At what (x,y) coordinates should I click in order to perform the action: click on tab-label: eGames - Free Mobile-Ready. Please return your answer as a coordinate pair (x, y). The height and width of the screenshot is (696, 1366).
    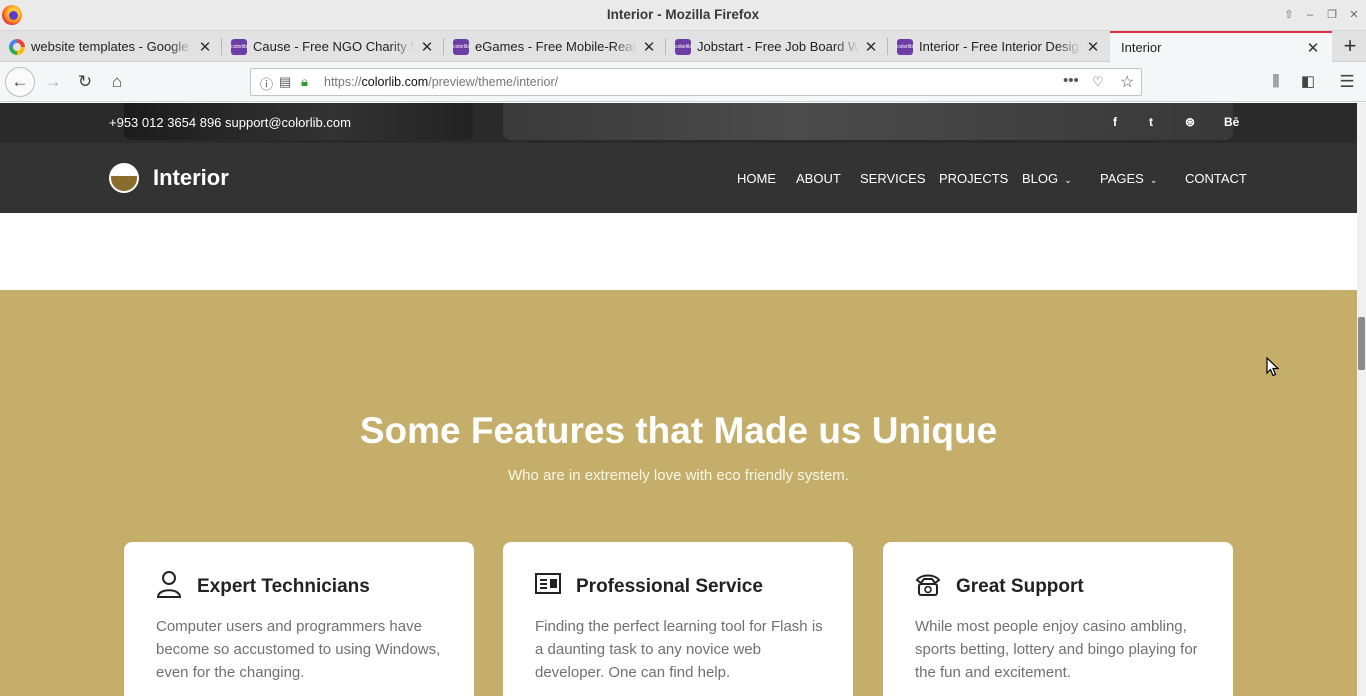
    Looking at the image, I should click on (556, 46).